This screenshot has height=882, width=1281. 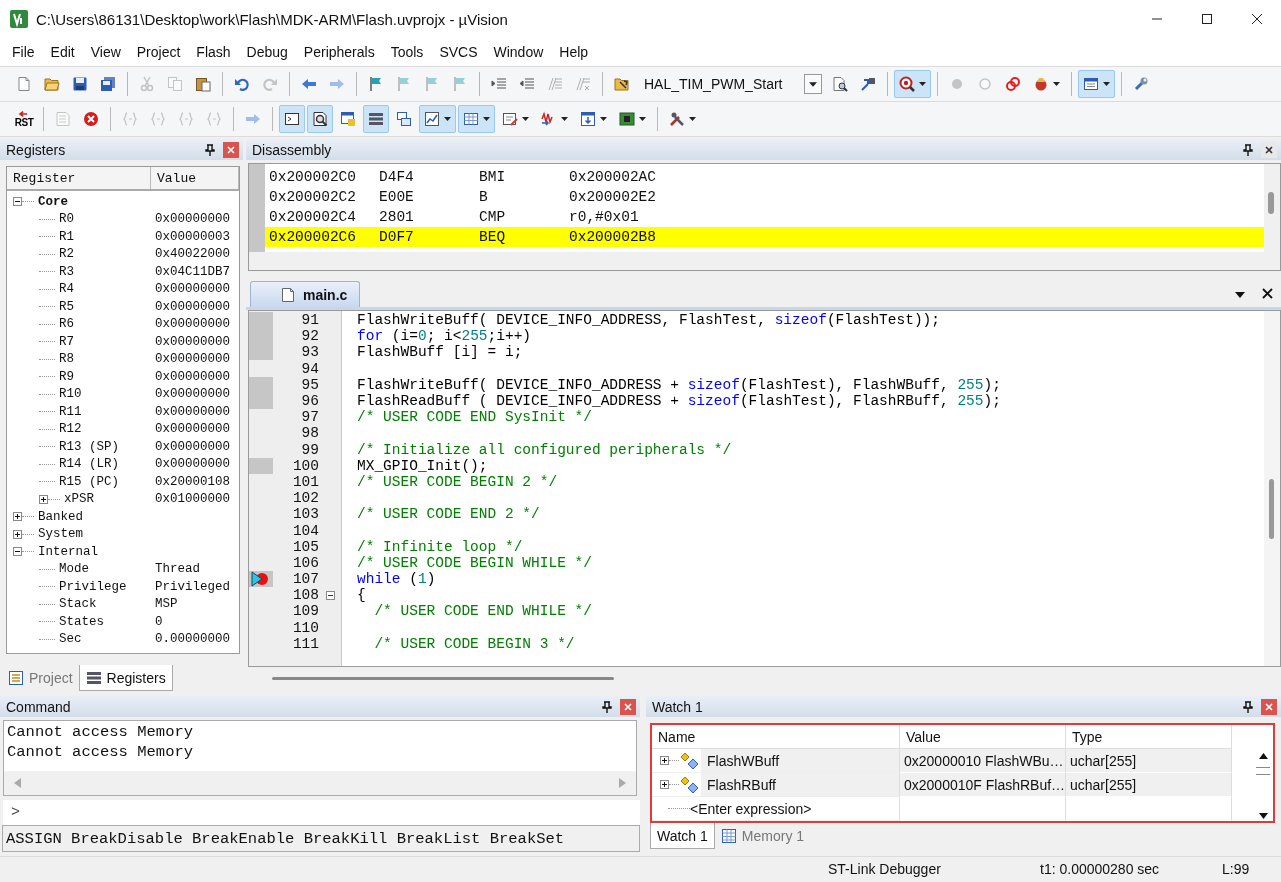 What do you see at coordinates (309, 401) in the screenshot?
I see `line-number: 96` at bounding box center [309, 401].